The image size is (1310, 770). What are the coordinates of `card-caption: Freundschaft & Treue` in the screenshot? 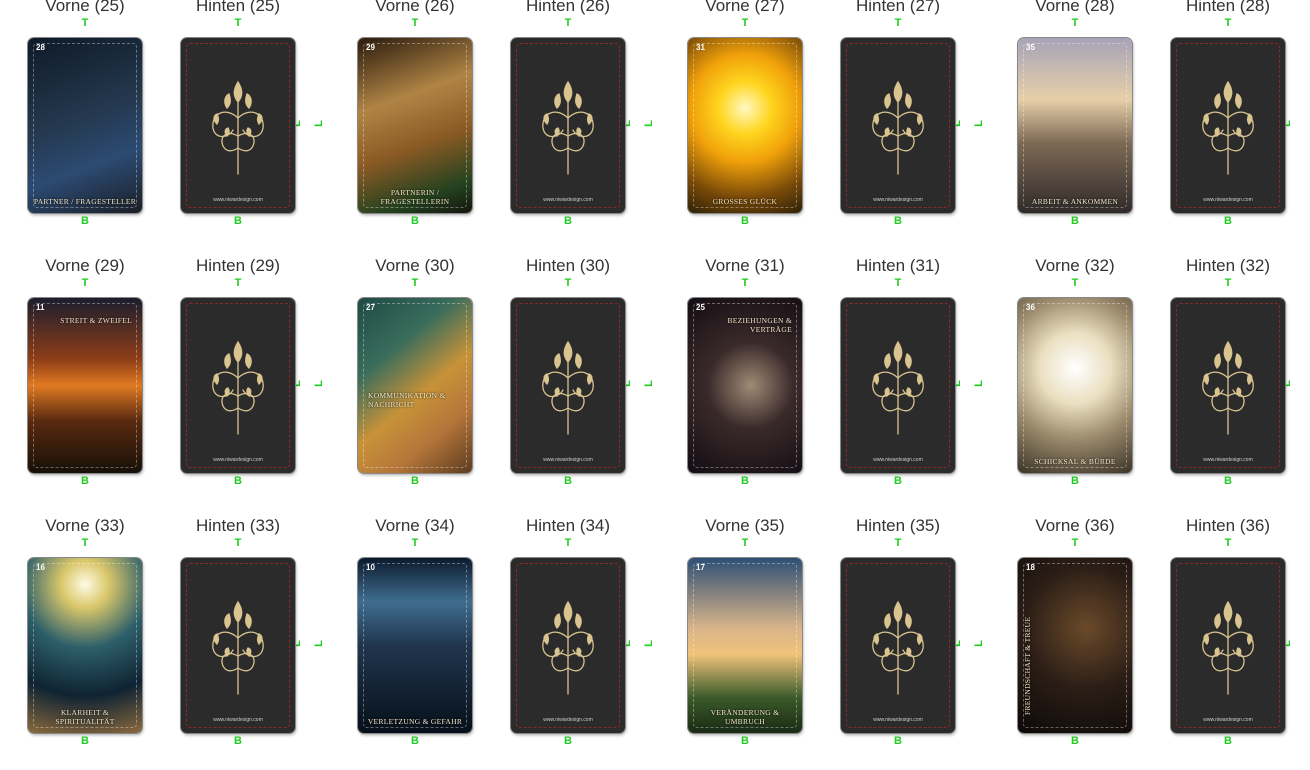 It's located at (1027, 665).